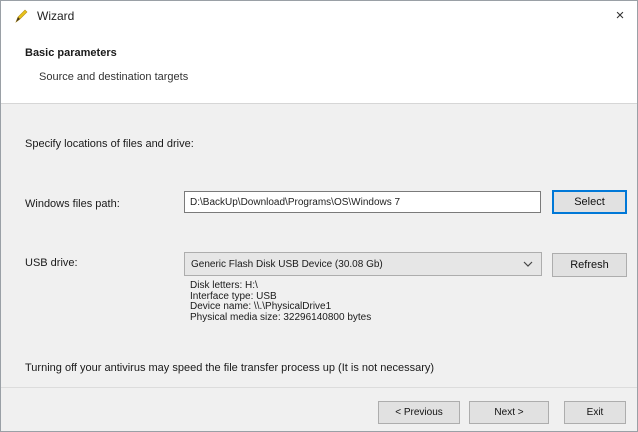 The height and width of the screenshot is (432, 638). I want to click on windows-path-input, so click(362, 202).